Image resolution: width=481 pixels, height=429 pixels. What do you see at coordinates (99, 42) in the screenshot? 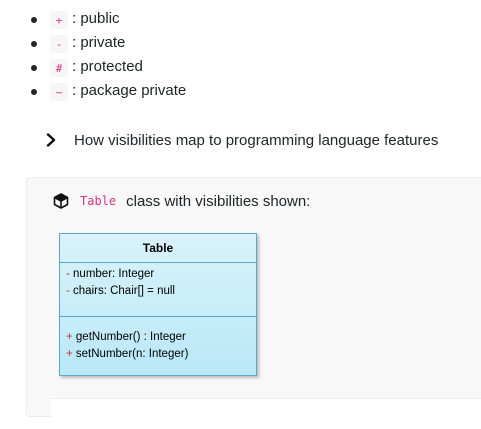
I see `visibility-label: : private` at bounding box center [99, 42].